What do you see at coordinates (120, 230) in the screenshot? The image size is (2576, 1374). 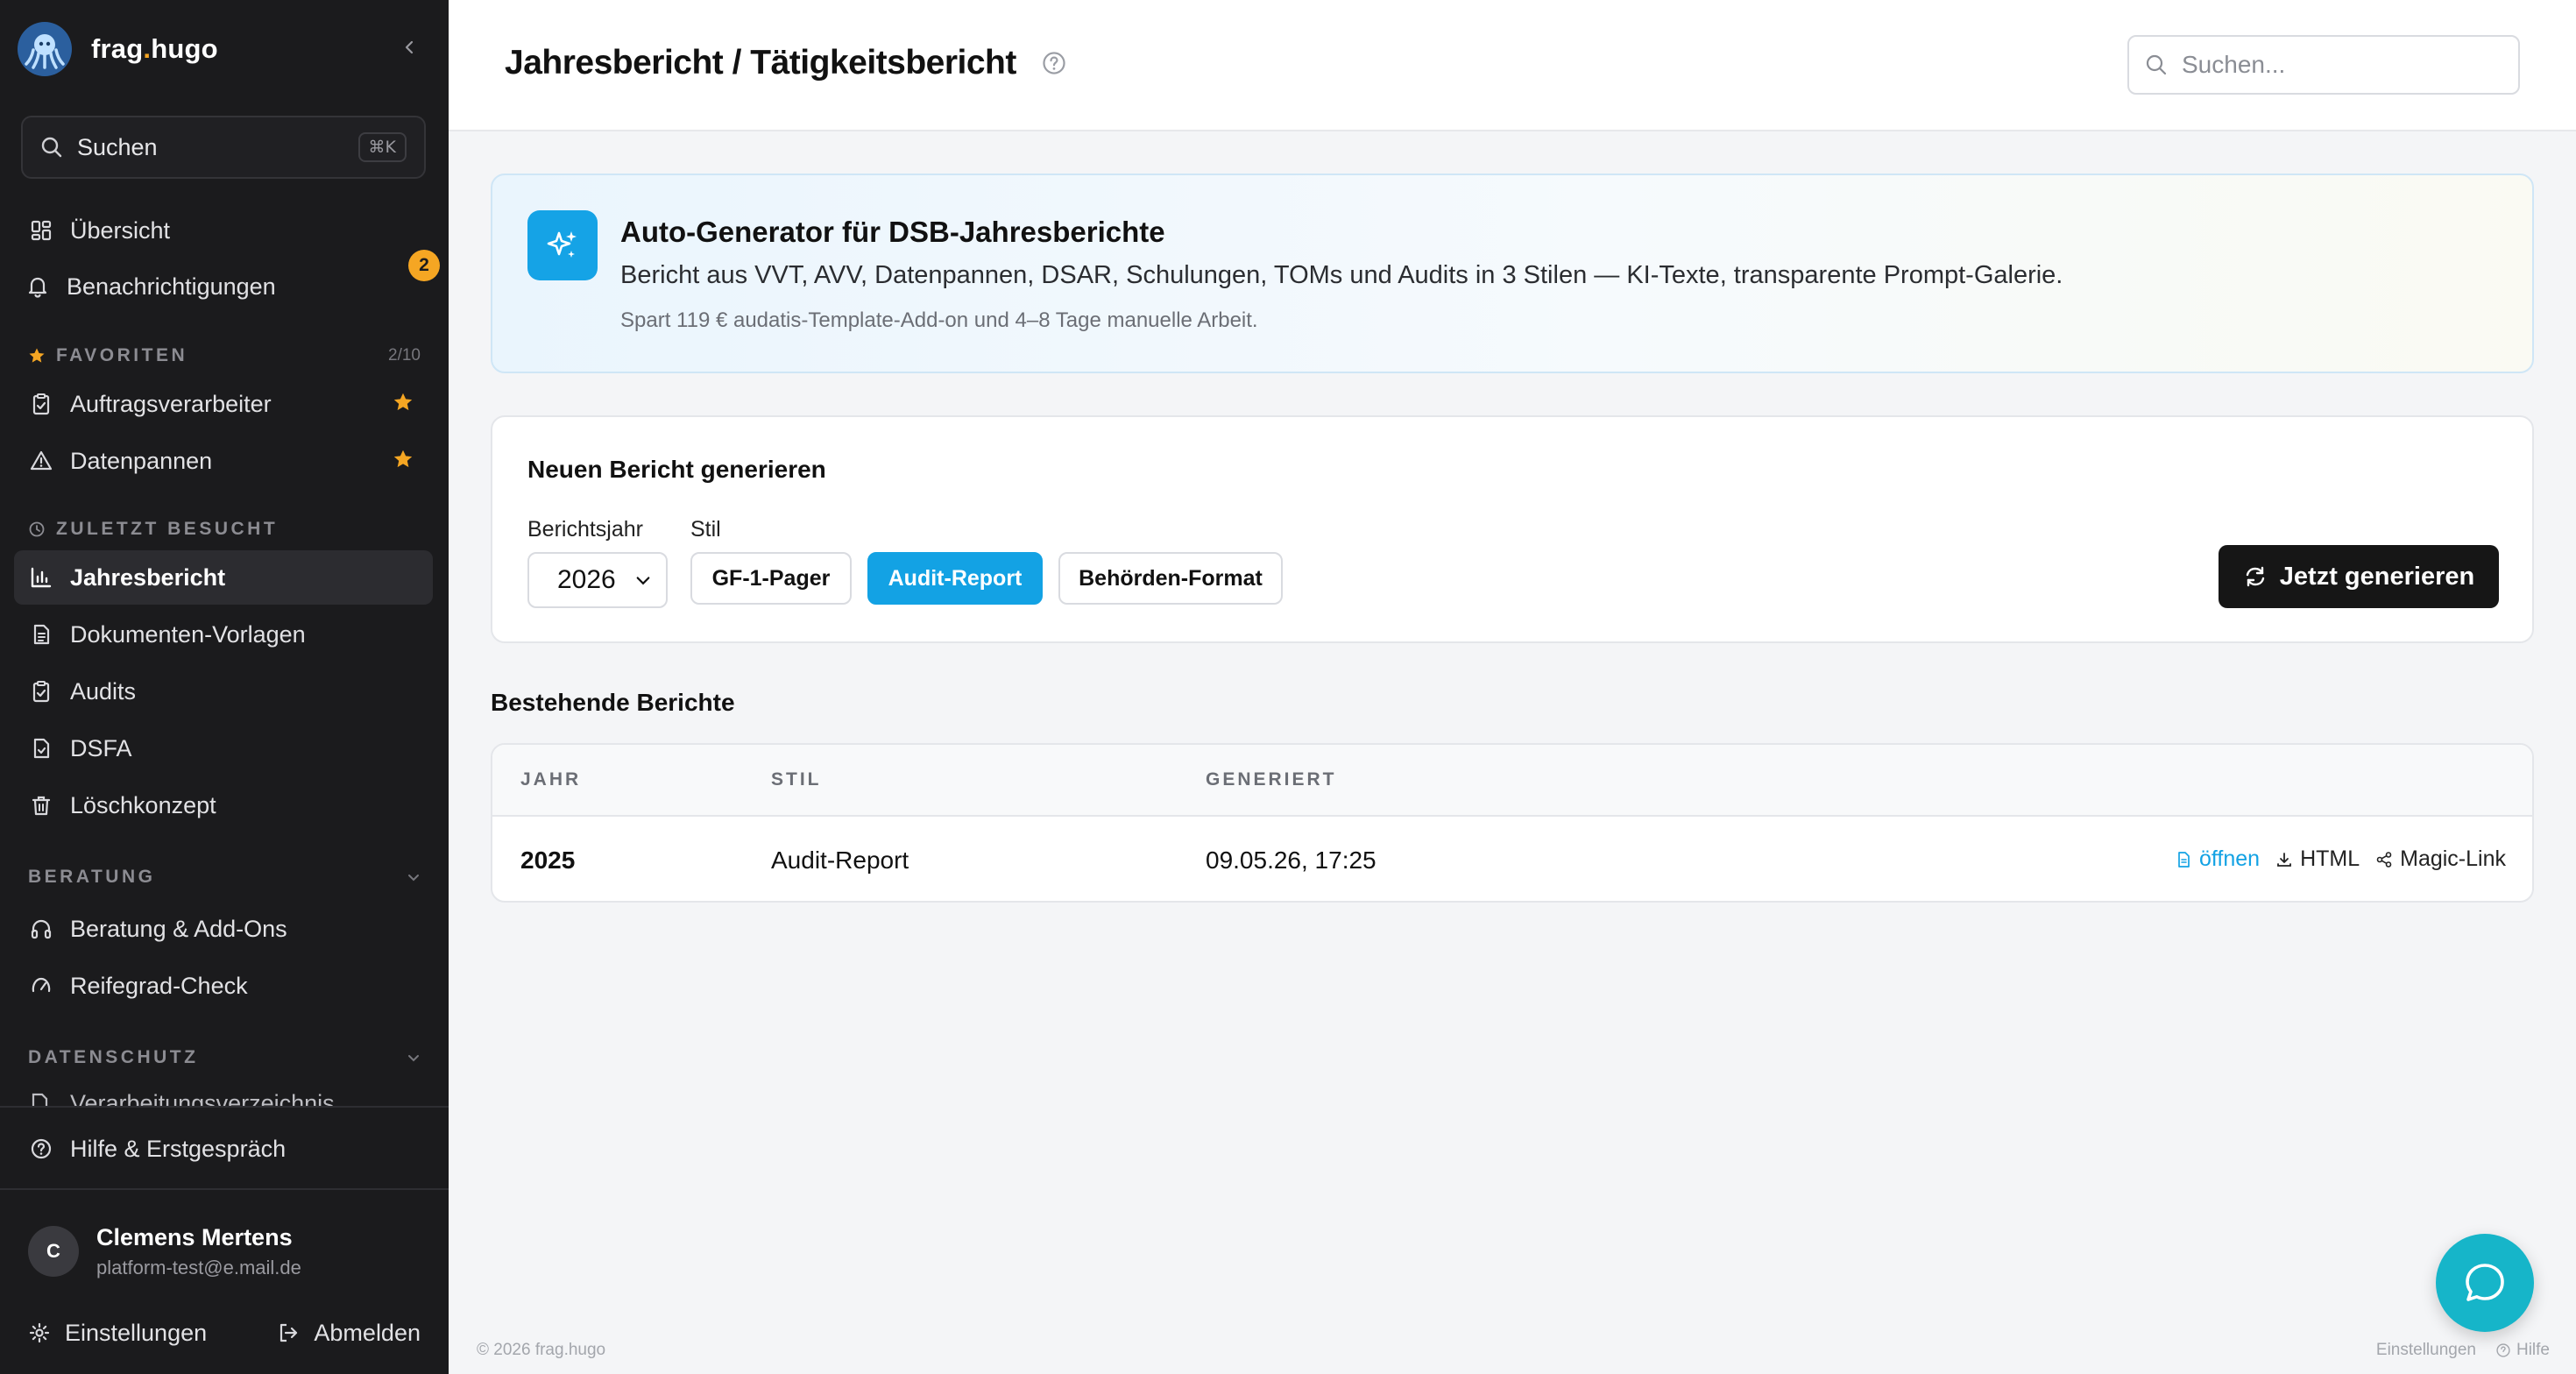 I see `sidebar-item-label: Übersicht` at bounding box center [120, 230].